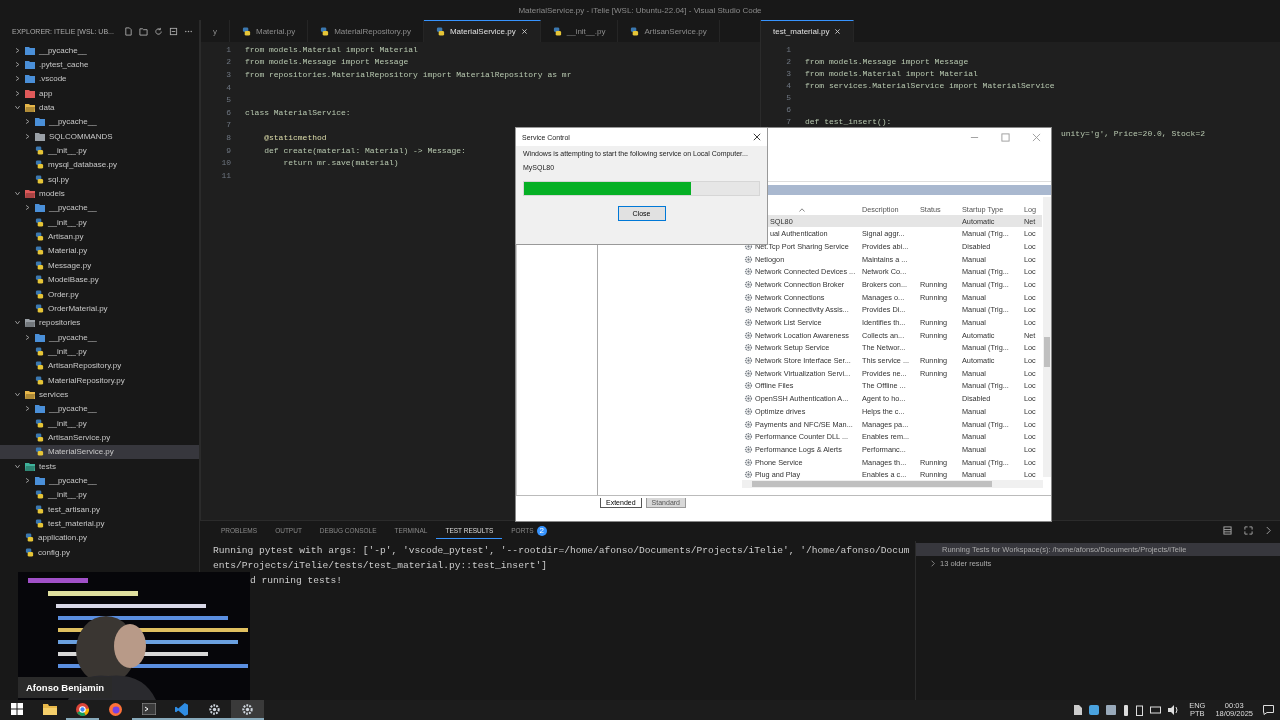  I want to click on file-icon, so click(1078, 710).